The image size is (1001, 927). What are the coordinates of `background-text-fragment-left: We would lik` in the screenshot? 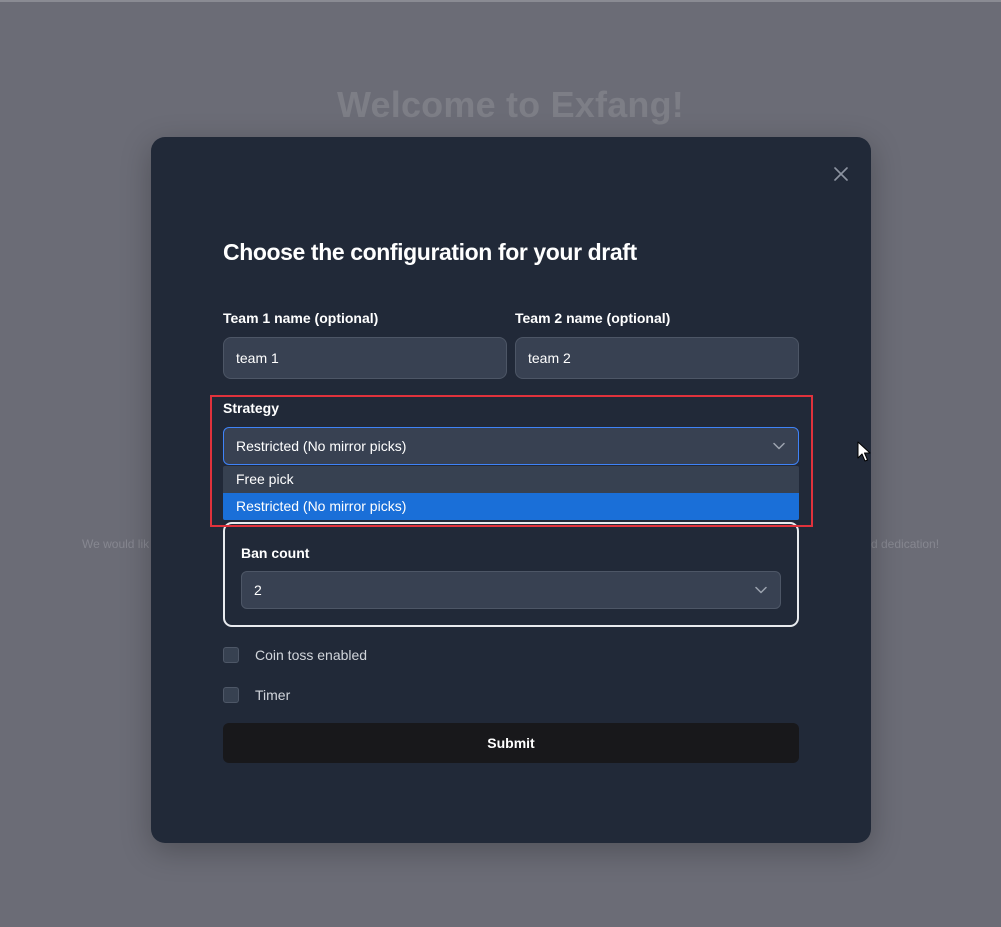 It's located at (116, 544).